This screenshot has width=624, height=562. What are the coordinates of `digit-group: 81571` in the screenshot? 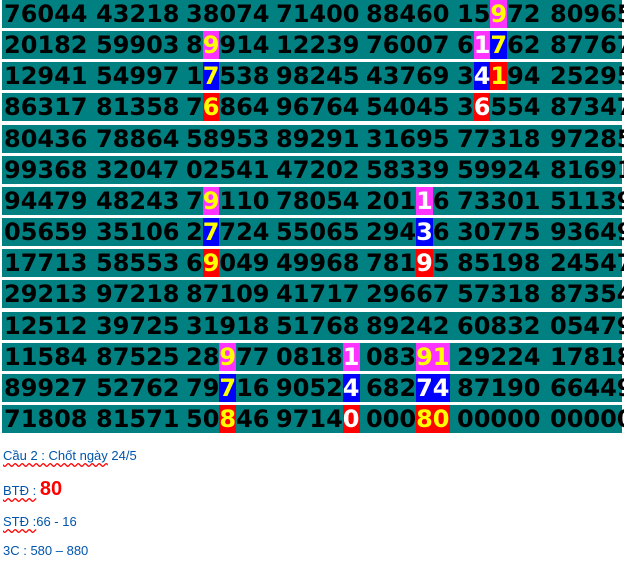 It's located at (138, 419).